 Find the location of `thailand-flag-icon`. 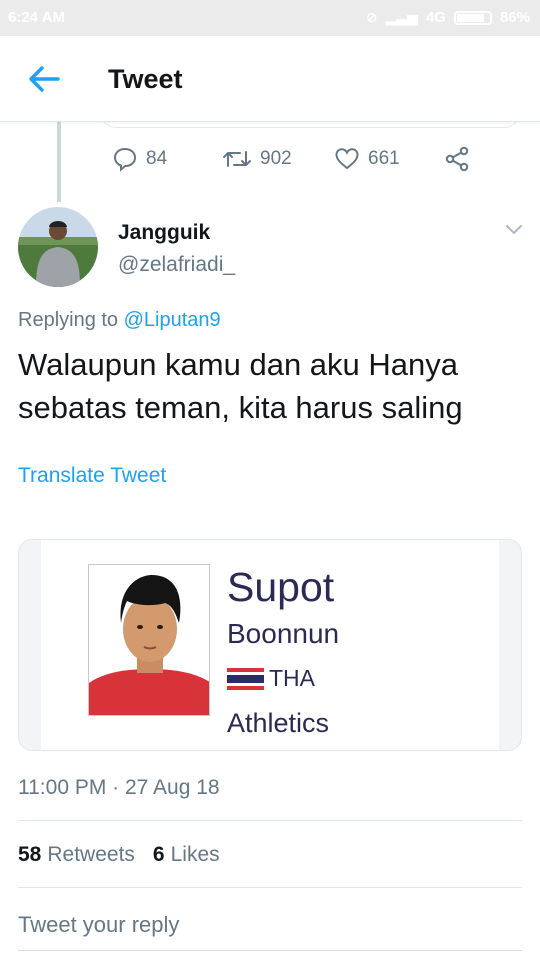

thailand-flag-icon is located at coordinates (245, 679).